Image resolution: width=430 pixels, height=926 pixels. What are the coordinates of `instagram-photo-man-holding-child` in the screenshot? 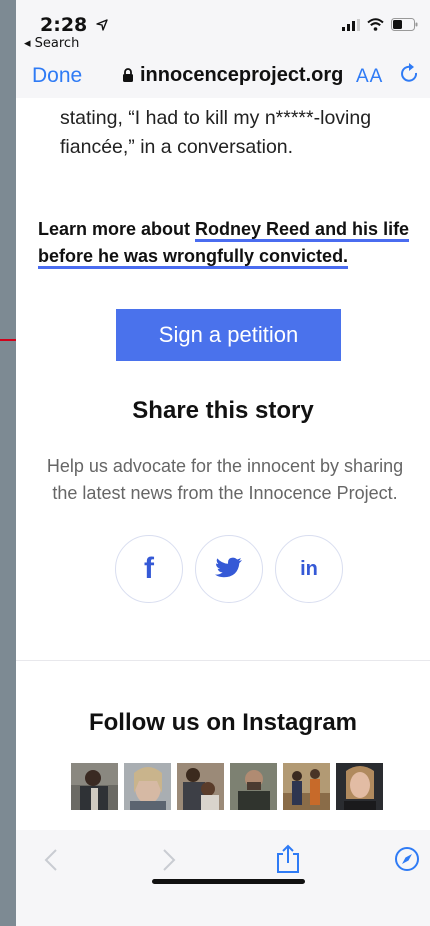 It's located at (200, 786).